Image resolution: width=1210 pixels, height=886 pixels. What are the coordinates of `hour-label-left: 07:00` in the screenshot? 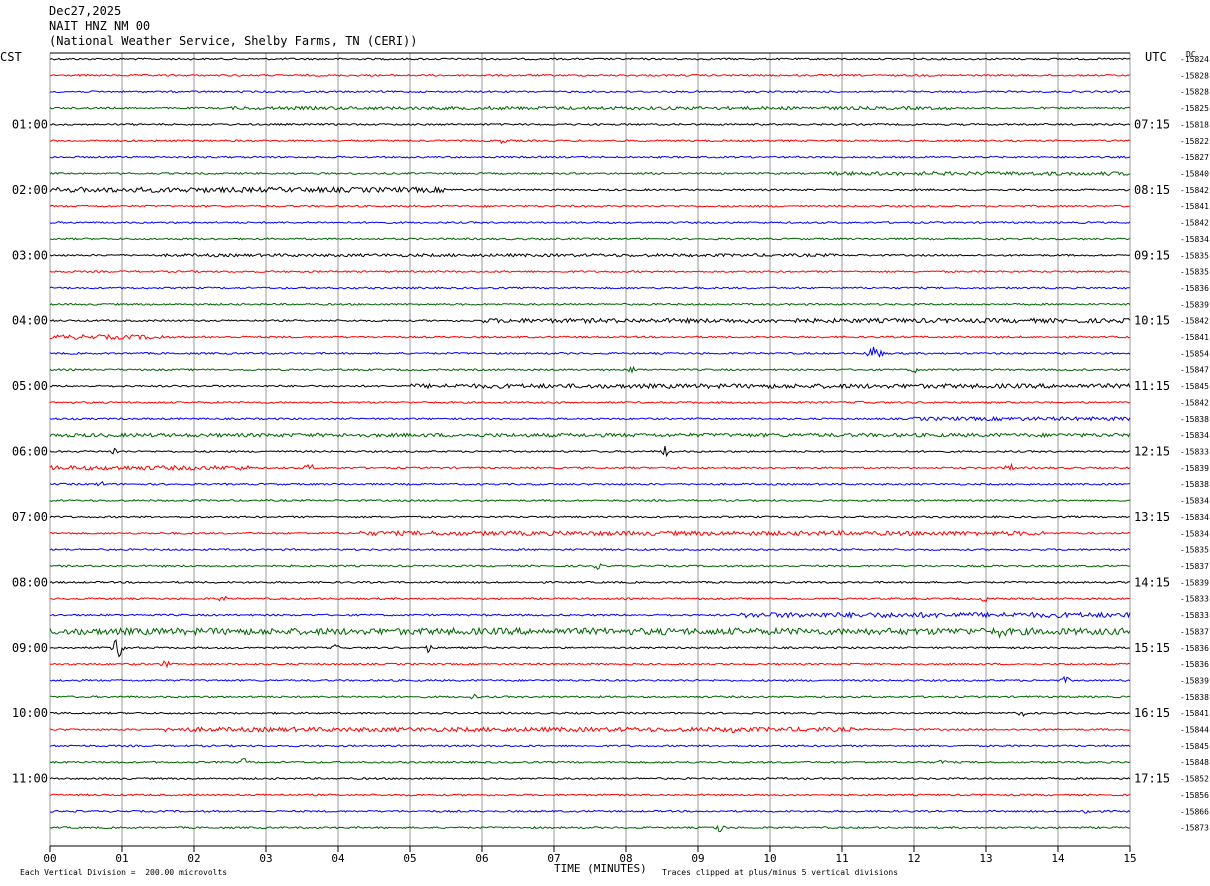 It's located at (30, 517).